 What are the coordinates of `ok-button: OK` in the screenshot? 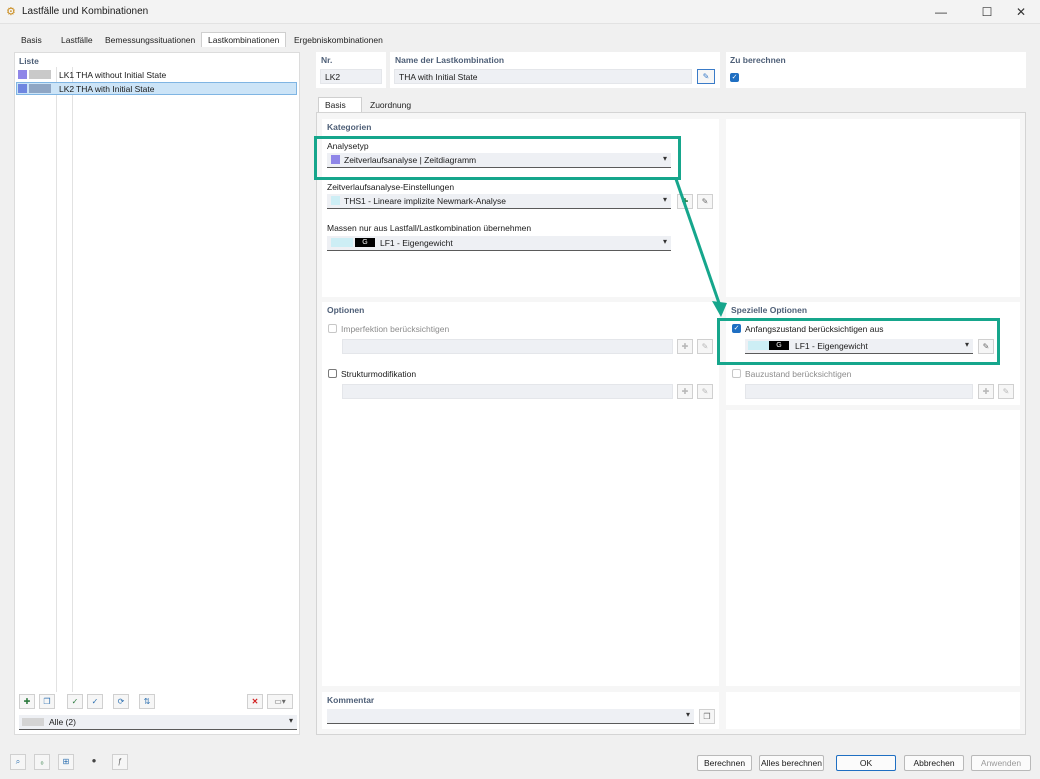 It's located at (866, 763).